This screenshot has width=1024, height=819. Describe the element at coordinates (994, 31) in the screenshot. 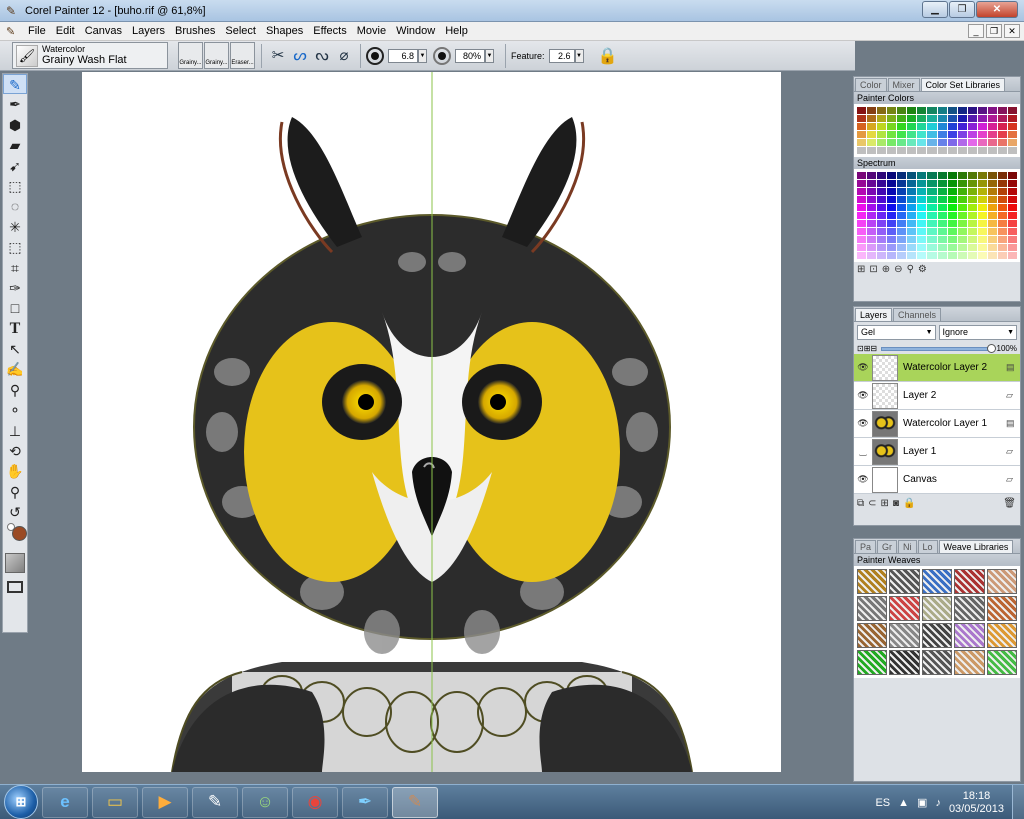

I see `doc-restore-button: ❐` at that location.